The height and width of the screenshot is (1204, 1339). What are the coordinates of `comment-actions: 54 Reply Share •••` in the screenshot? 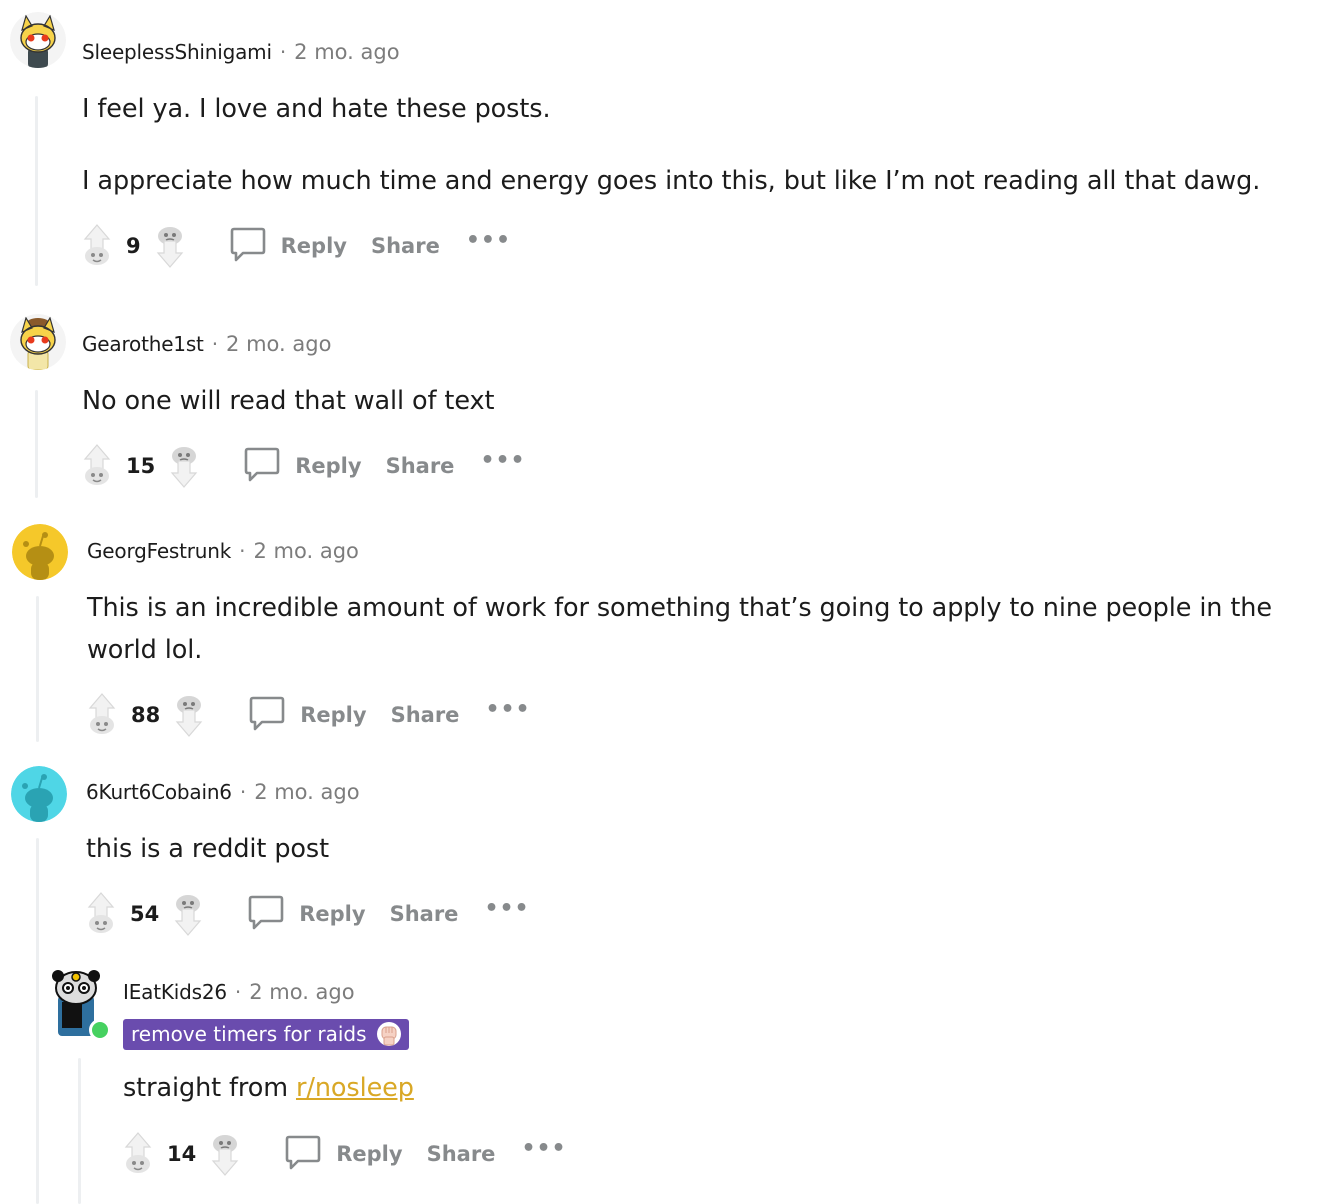 It's located at (307, 914).